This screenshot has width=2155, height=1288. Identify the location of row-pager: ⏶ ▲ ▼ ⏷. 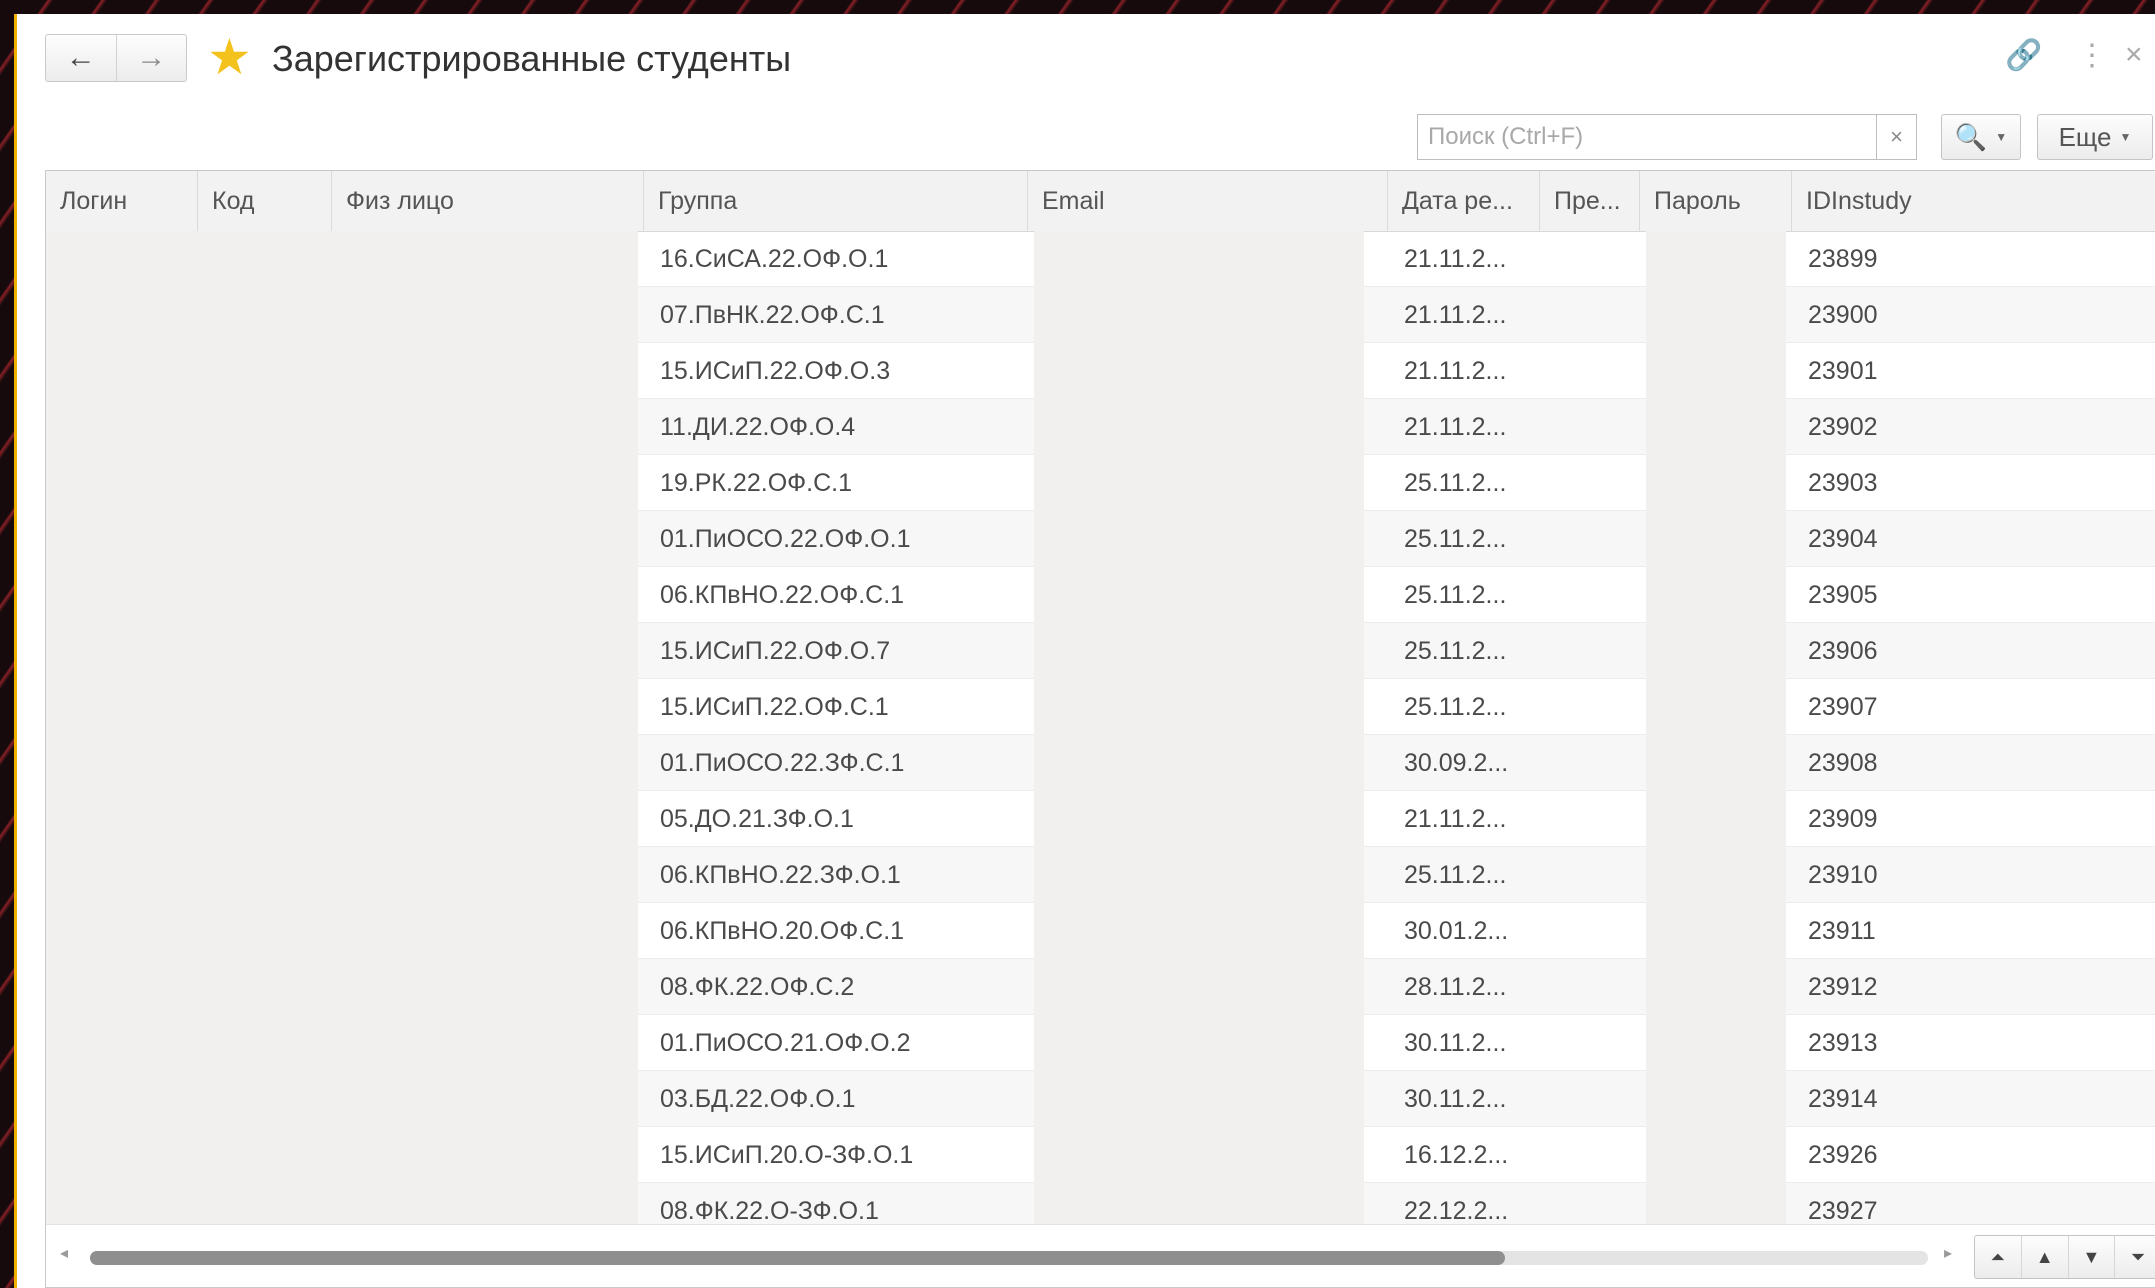
(2064, 1257).